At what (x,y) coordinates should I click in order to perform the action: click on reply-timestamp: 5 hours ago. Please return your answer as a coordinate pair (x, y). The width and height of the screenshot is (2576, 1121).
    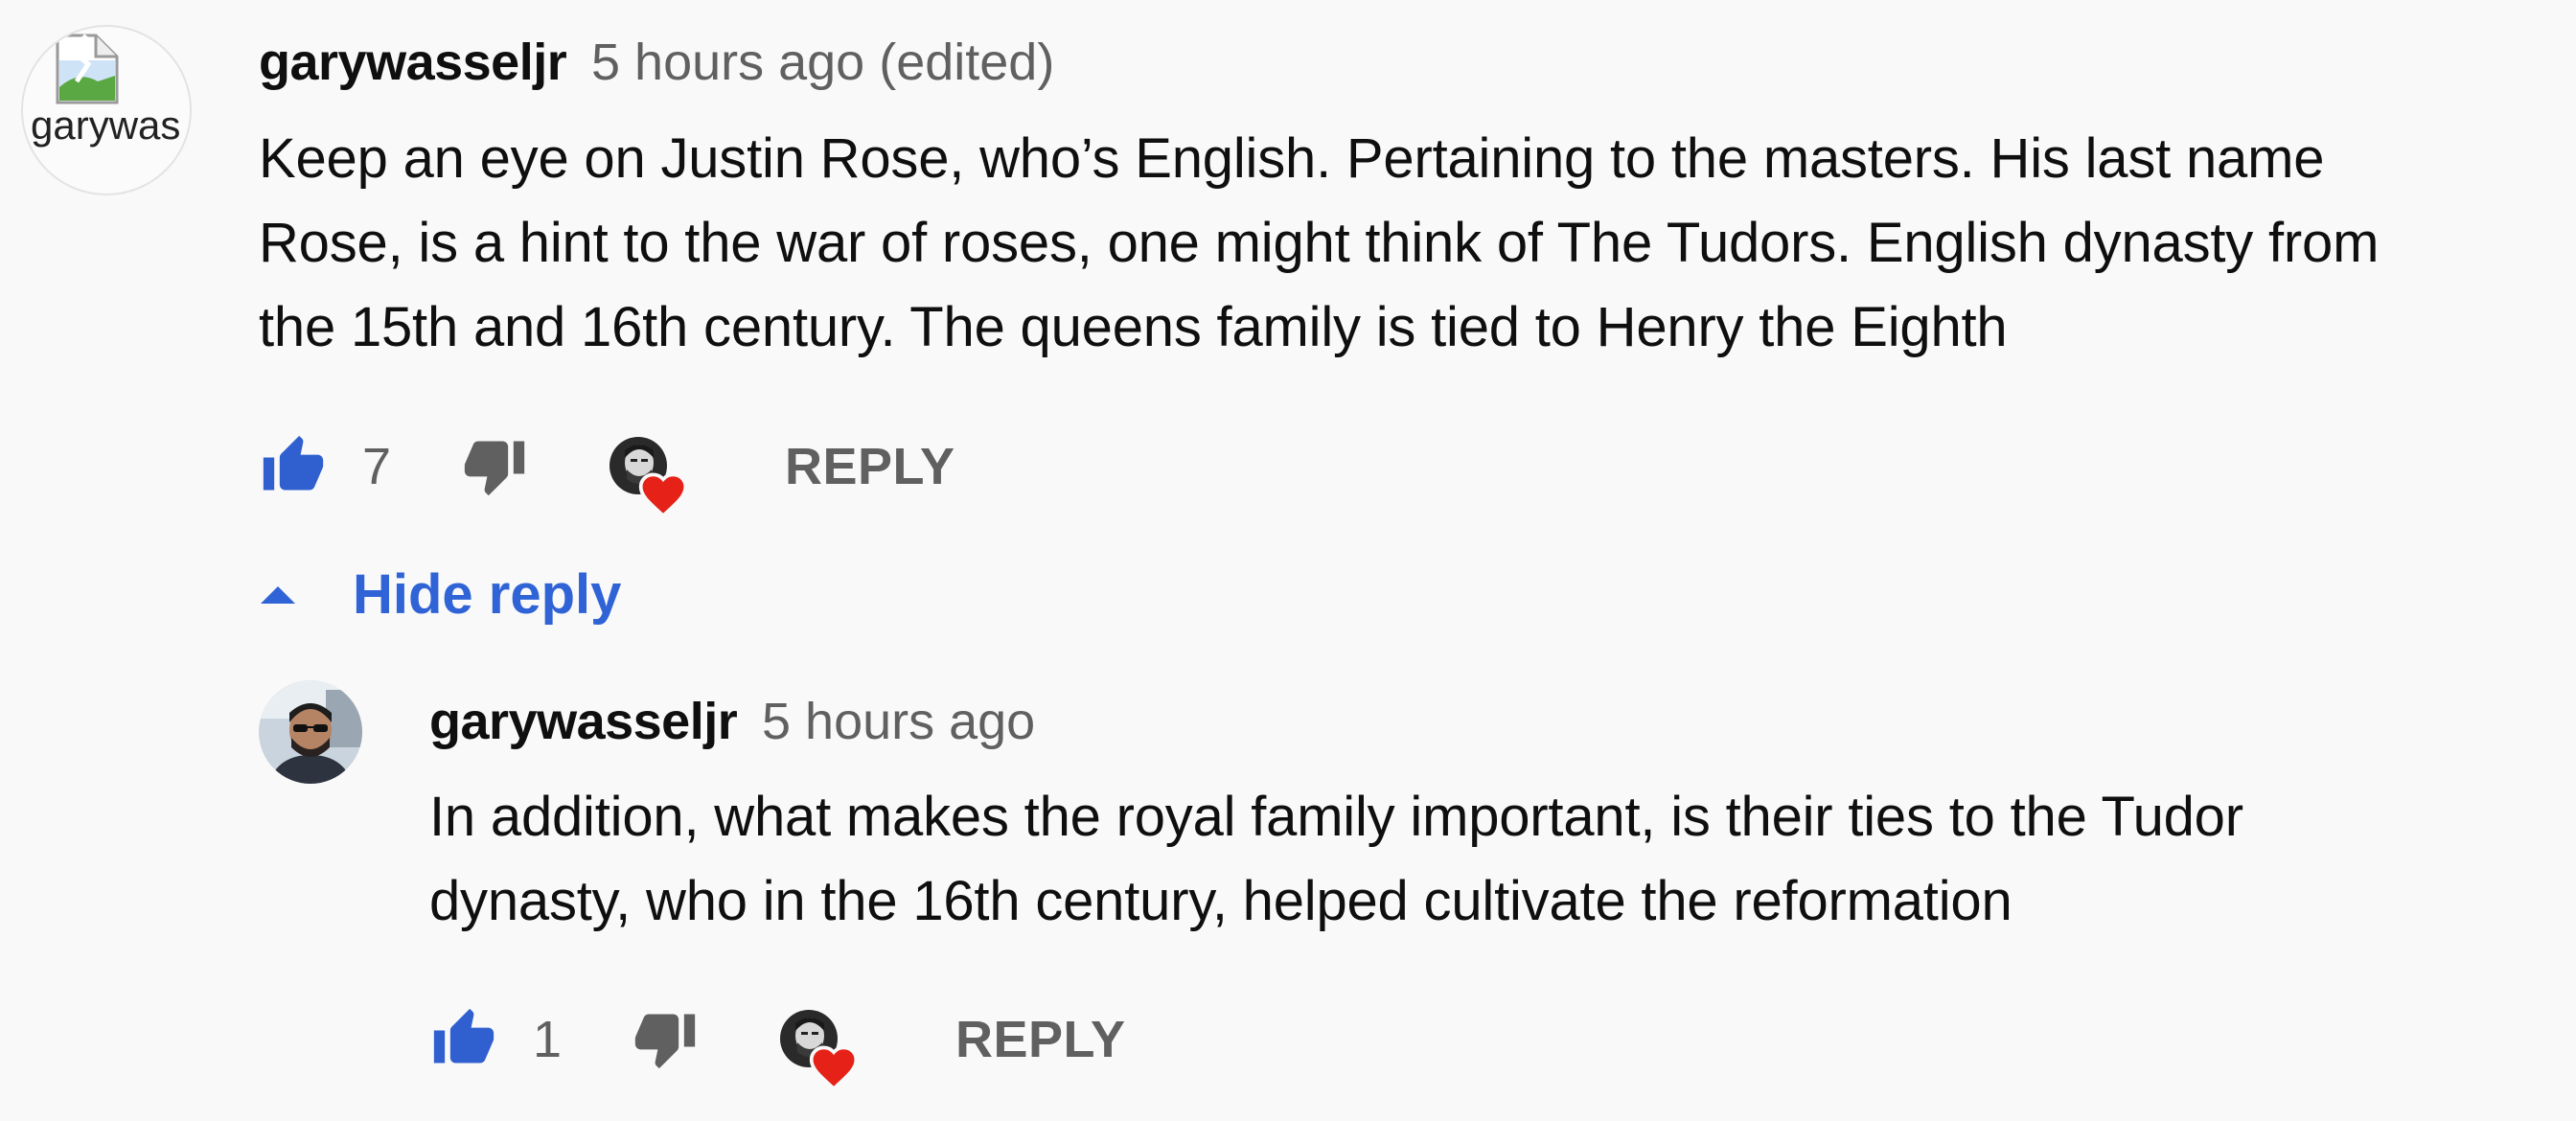
    Looking at the image, I should click on (899, 721).